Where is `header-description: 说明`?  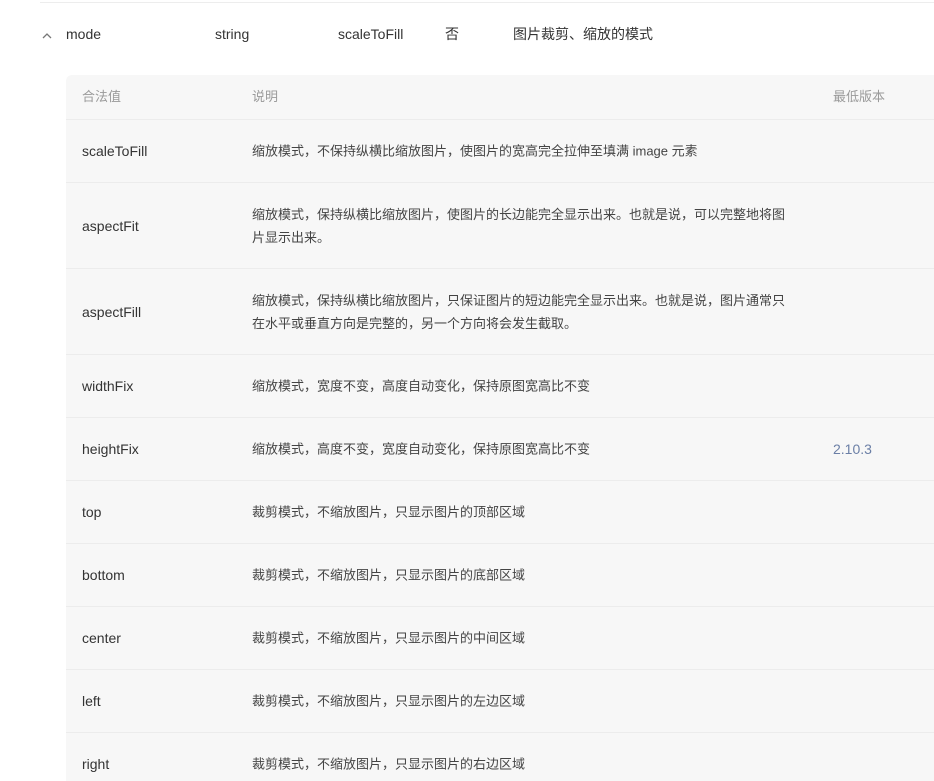
header-description: 说明 is located at coordinates (265, 96).